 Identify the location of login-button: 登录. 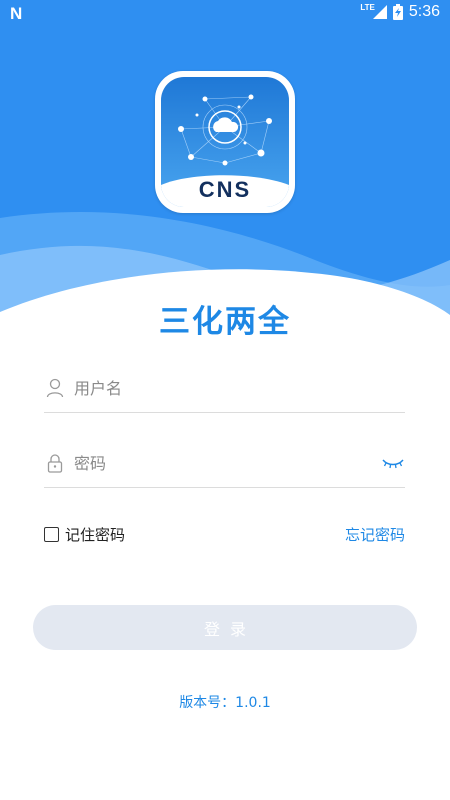
(225, 627).